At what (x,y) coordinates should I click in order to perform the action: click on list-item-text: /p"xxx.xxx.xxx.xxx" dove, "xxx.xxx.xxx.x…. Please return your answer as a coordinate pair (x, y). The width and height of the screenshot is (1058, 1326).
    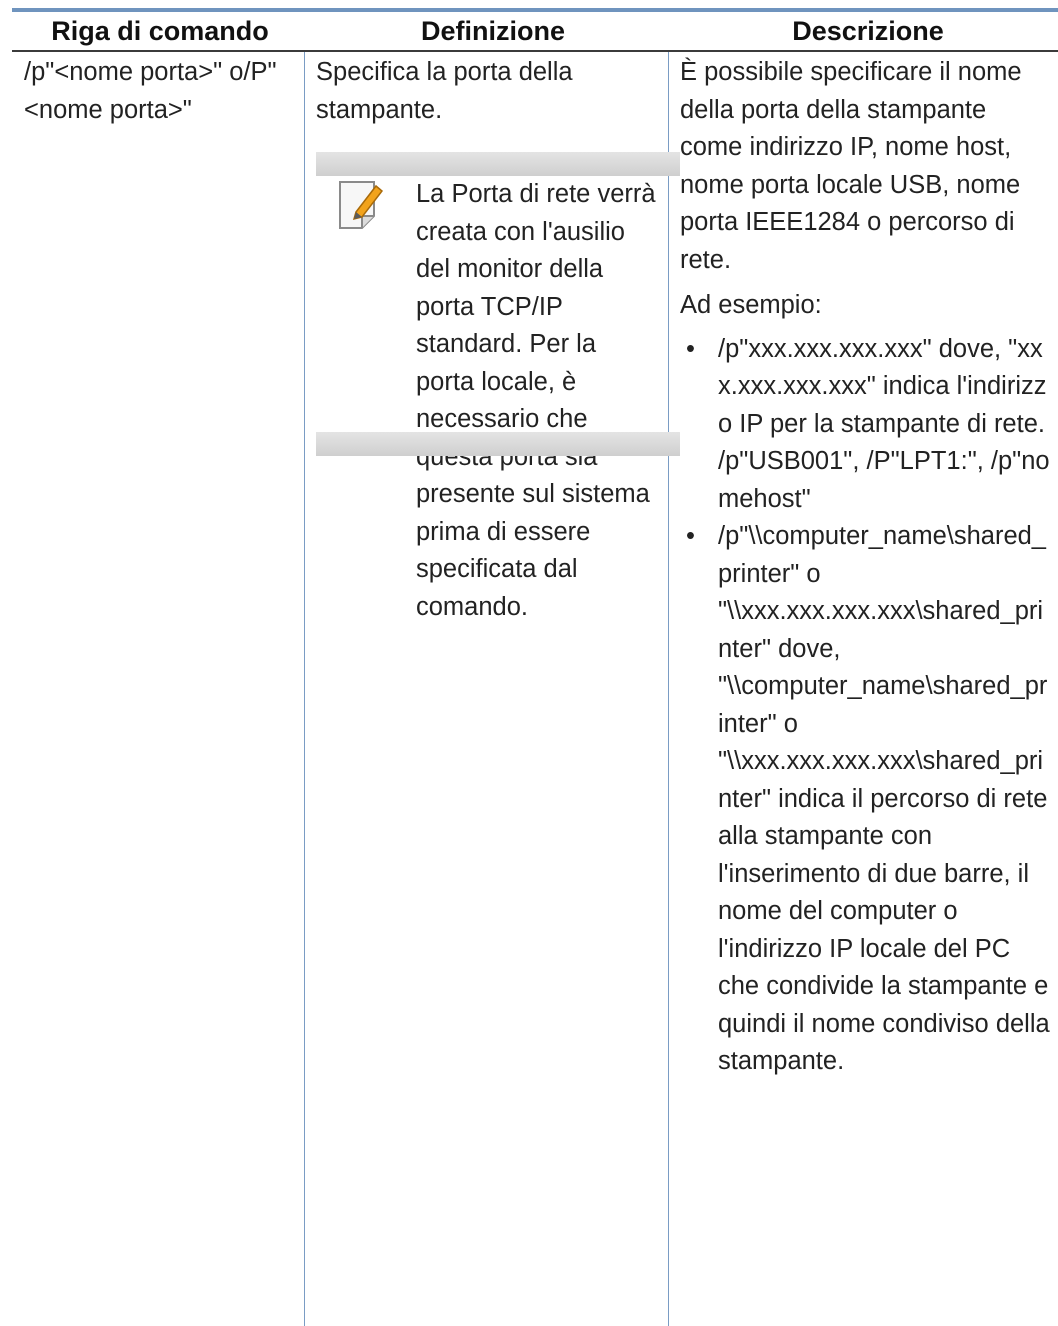
    Looking at the image, I should click on (884, 423).